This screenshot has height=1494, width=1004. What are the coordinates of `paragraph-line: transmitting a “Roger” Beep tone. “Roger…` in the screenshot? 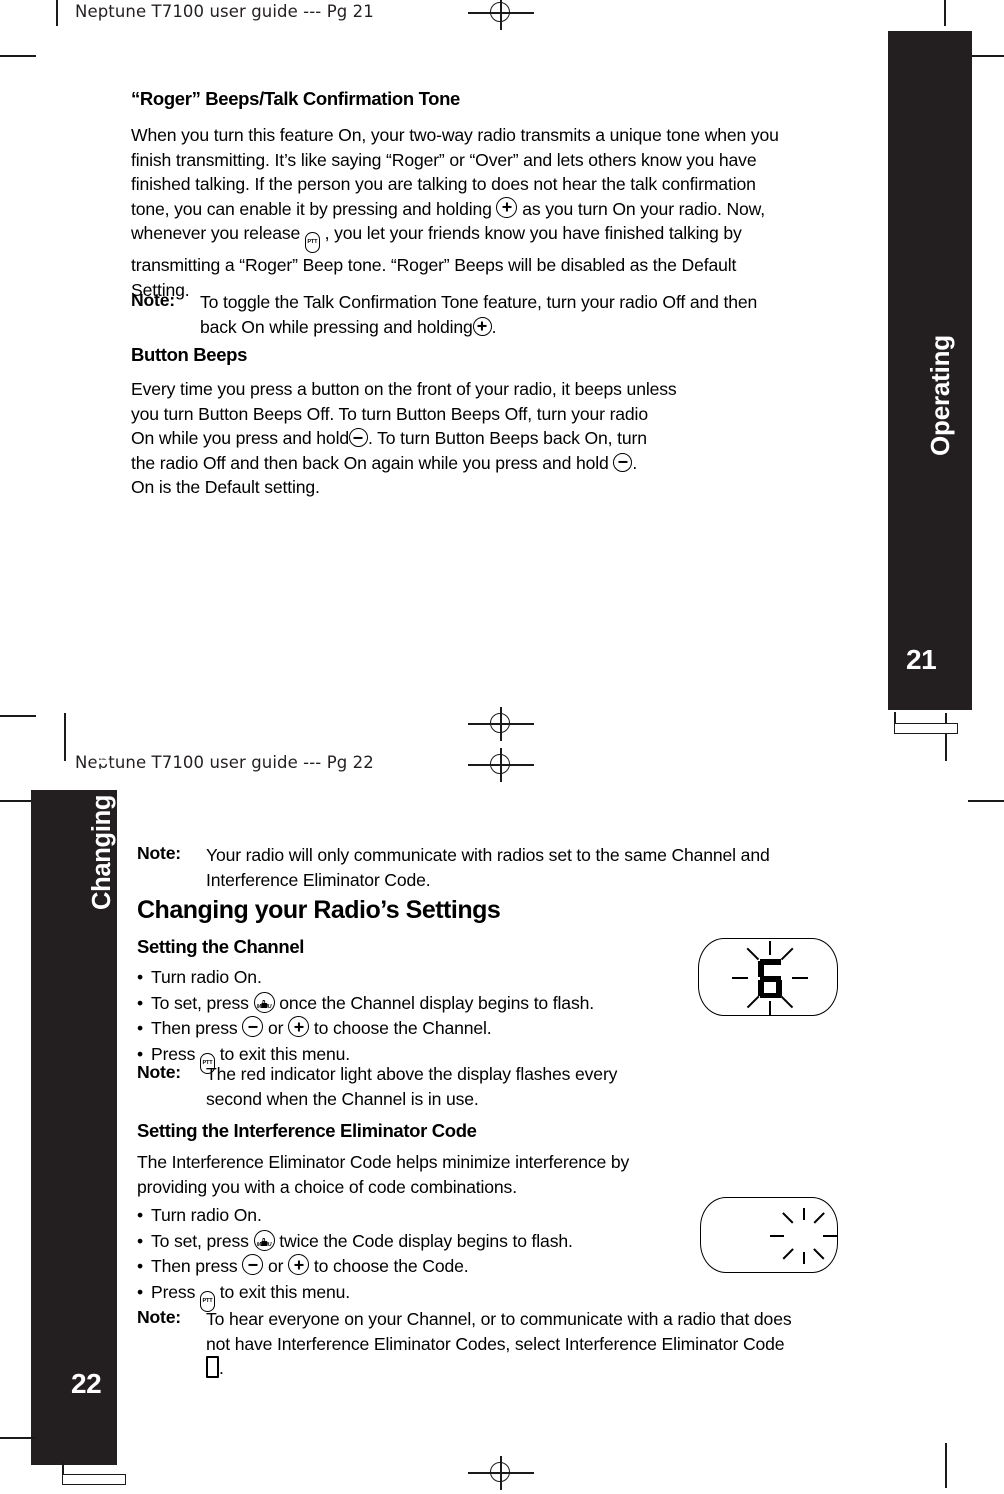 It's located at (434, 265).